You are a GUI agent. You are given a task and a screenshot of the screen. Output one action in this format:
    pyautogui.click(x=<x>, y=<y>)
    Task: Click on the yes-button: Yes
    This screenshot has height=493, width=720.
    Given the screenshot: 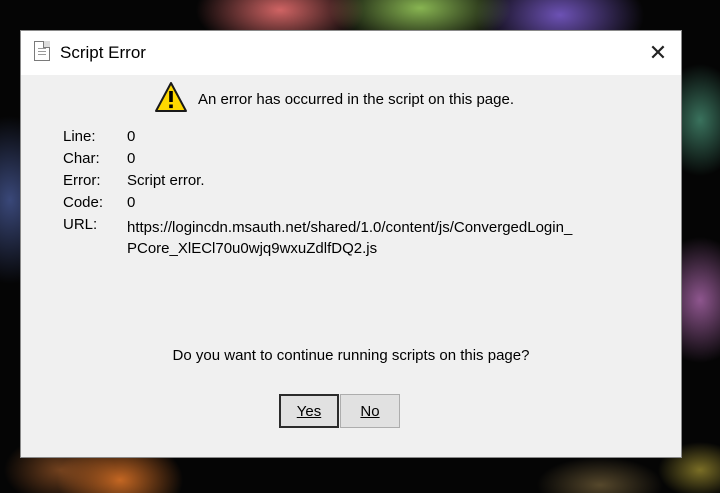 What is the action you would take?
    pyautogui.click(x=309, y=411)
    